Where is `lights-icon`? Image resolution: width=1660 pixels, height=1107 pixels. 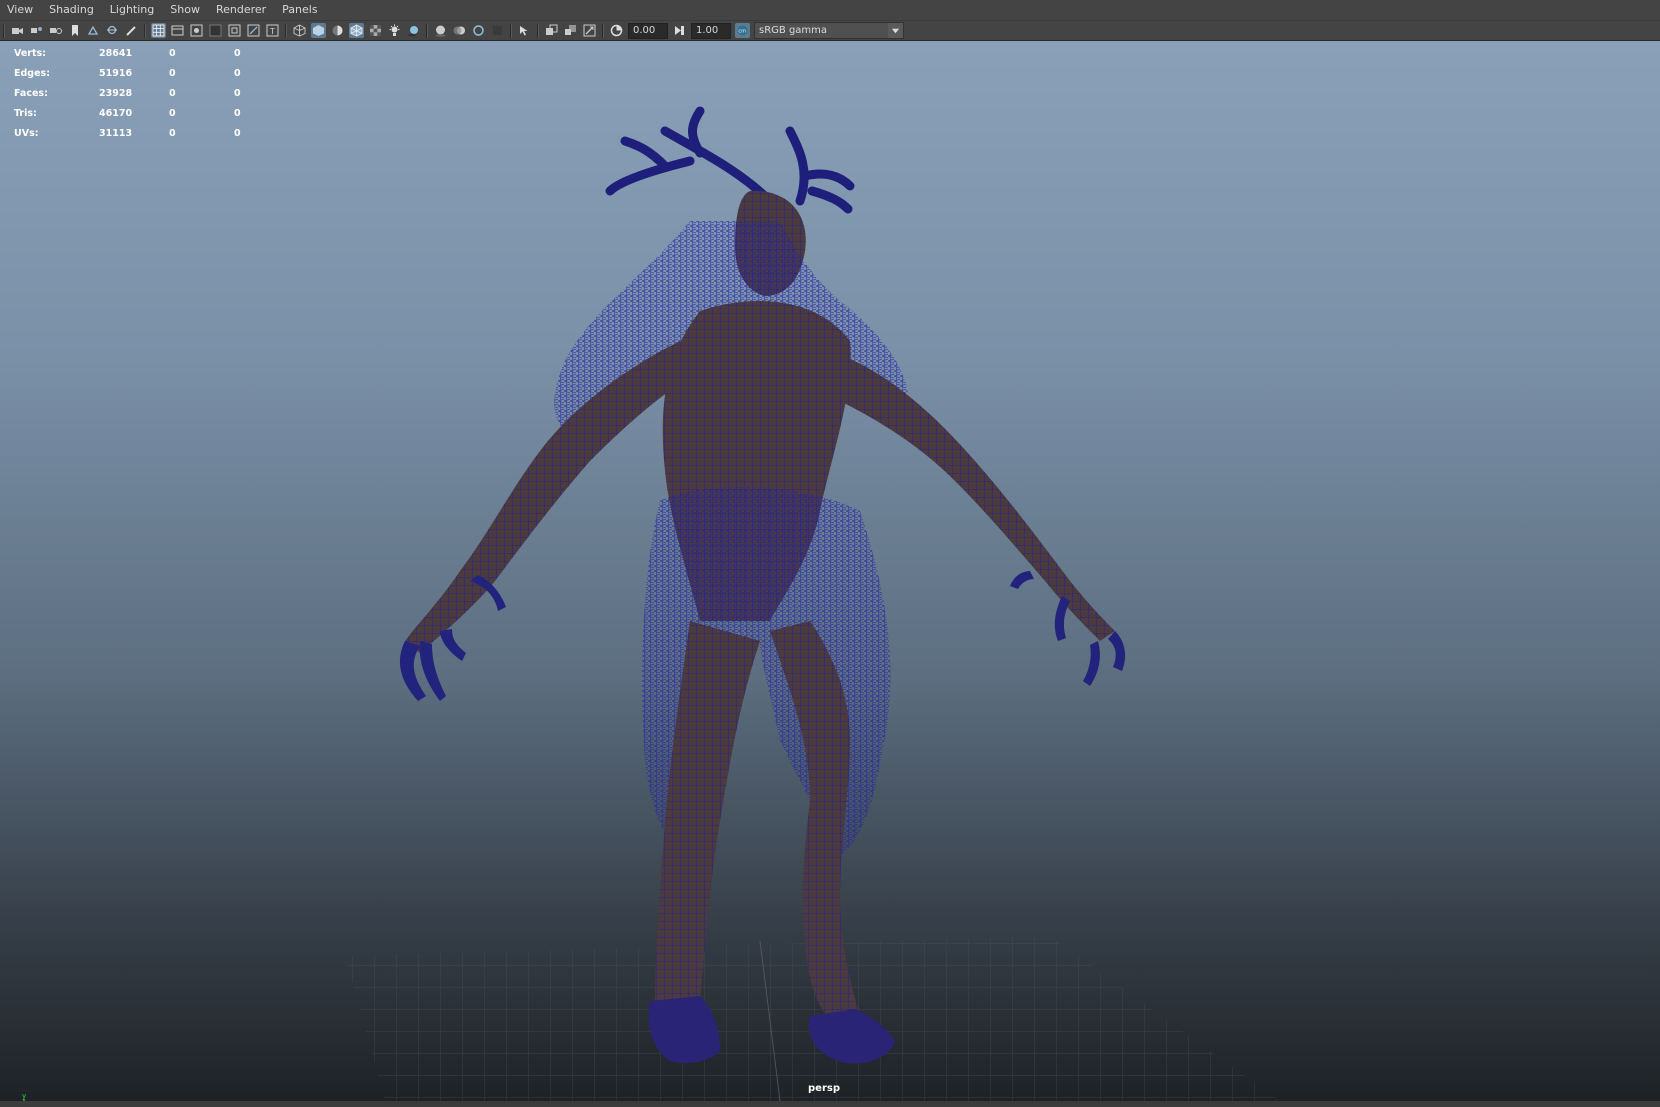 lights-icon is located at coordinates (394, 30).